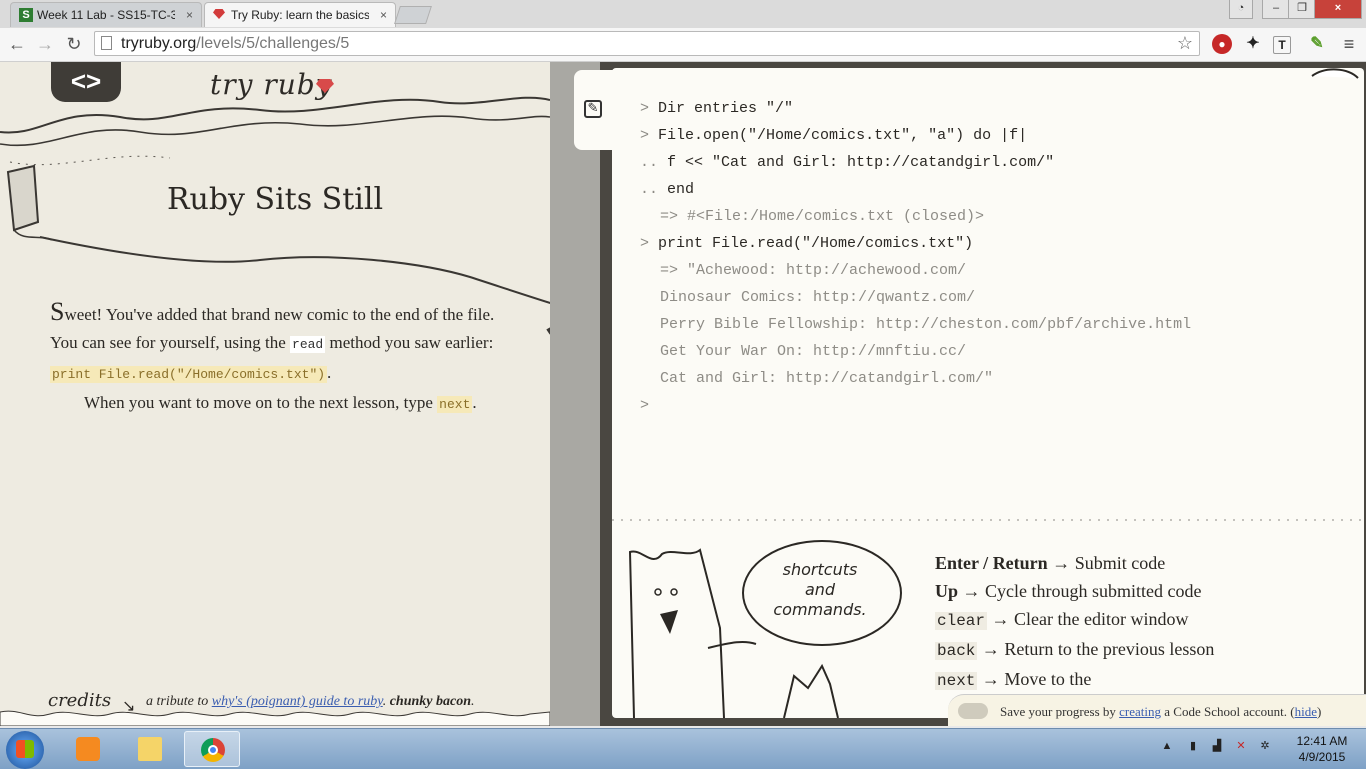  What do you see at coordinates (1241, 746) in the screenshot?
I see `volume-muted-icon: ✕` at bounding box center [1241, 746].